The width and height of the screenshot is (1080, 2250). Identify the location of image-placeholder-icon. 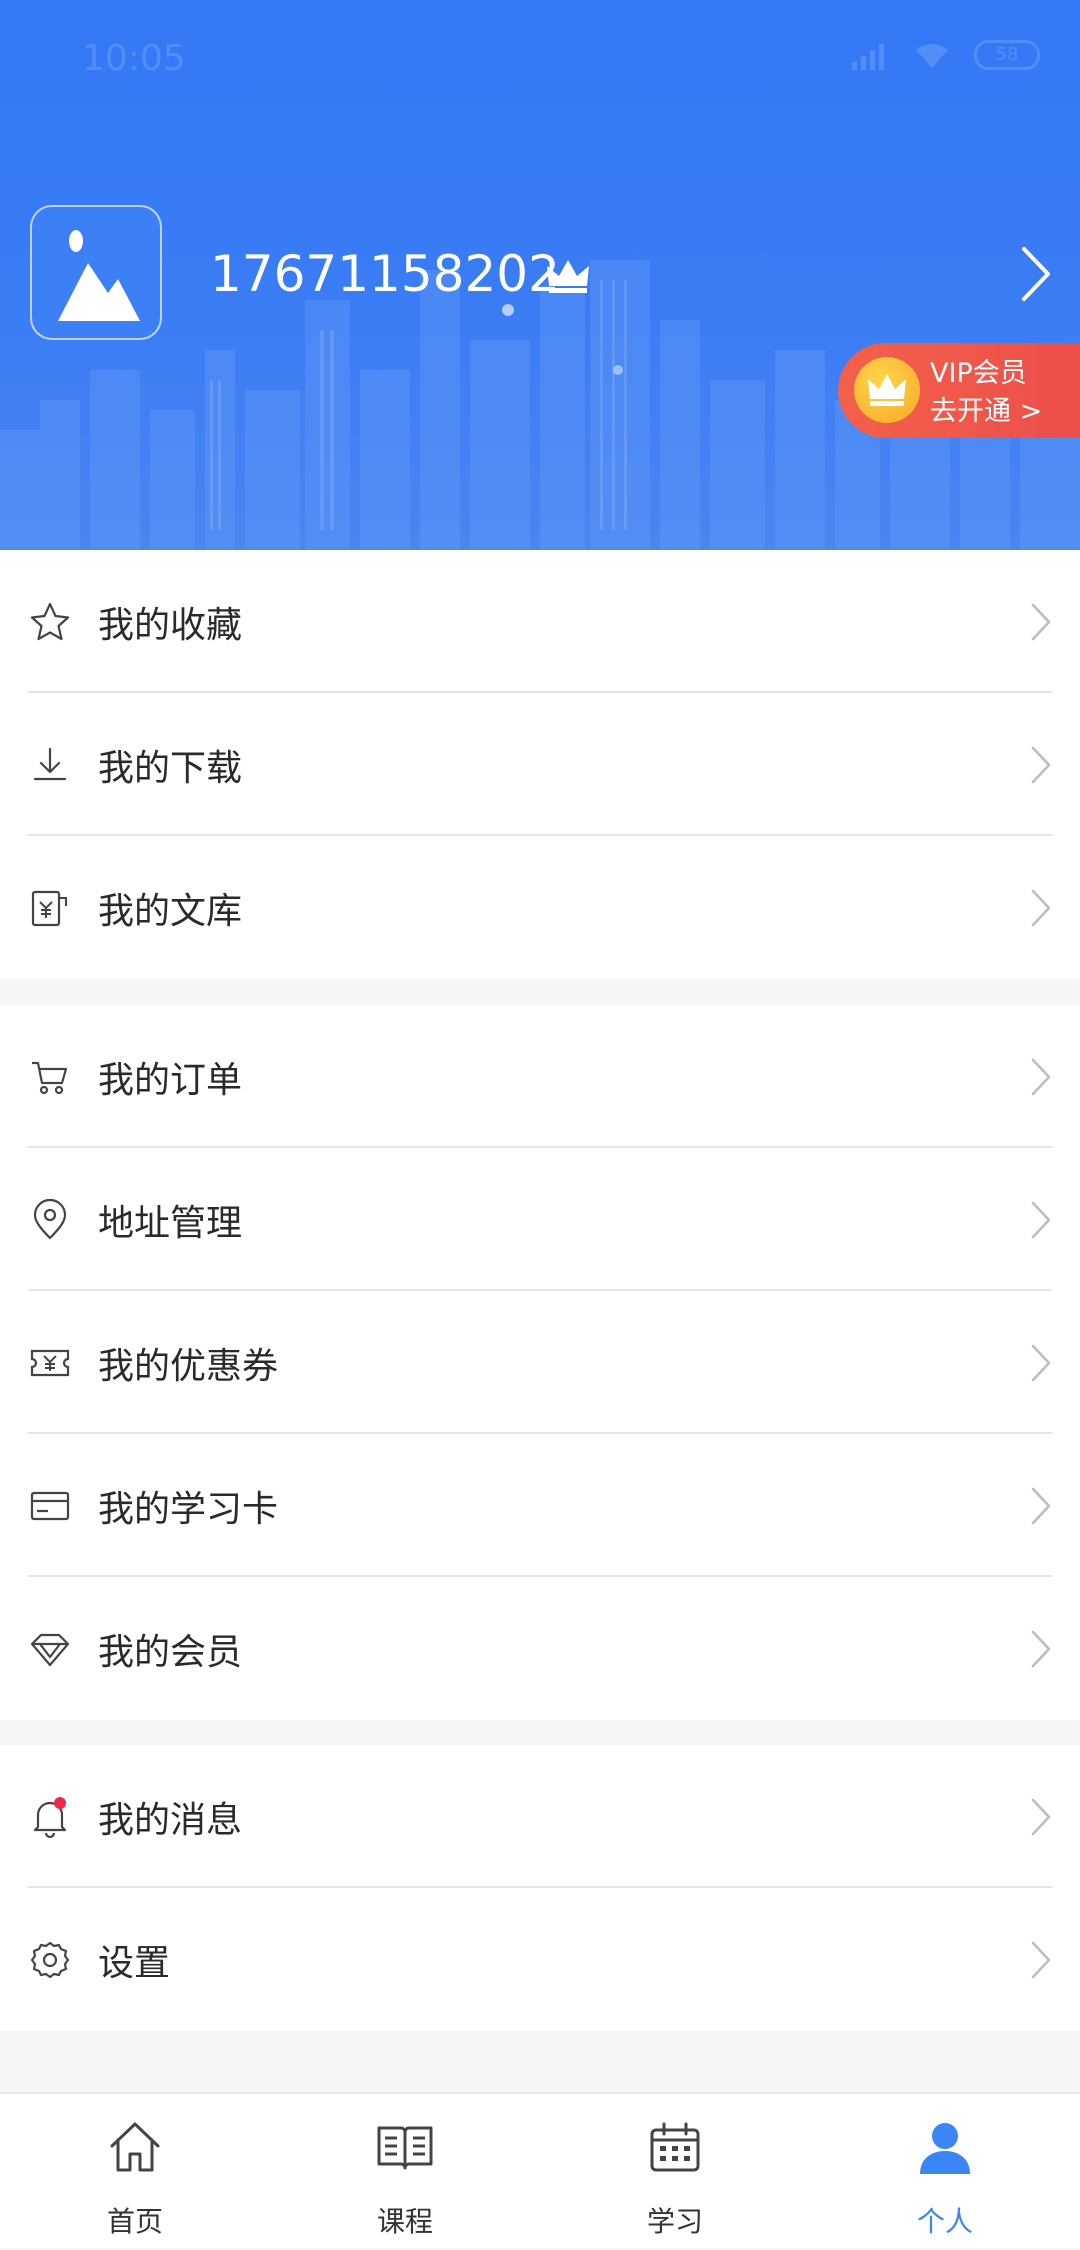
(99, 275).